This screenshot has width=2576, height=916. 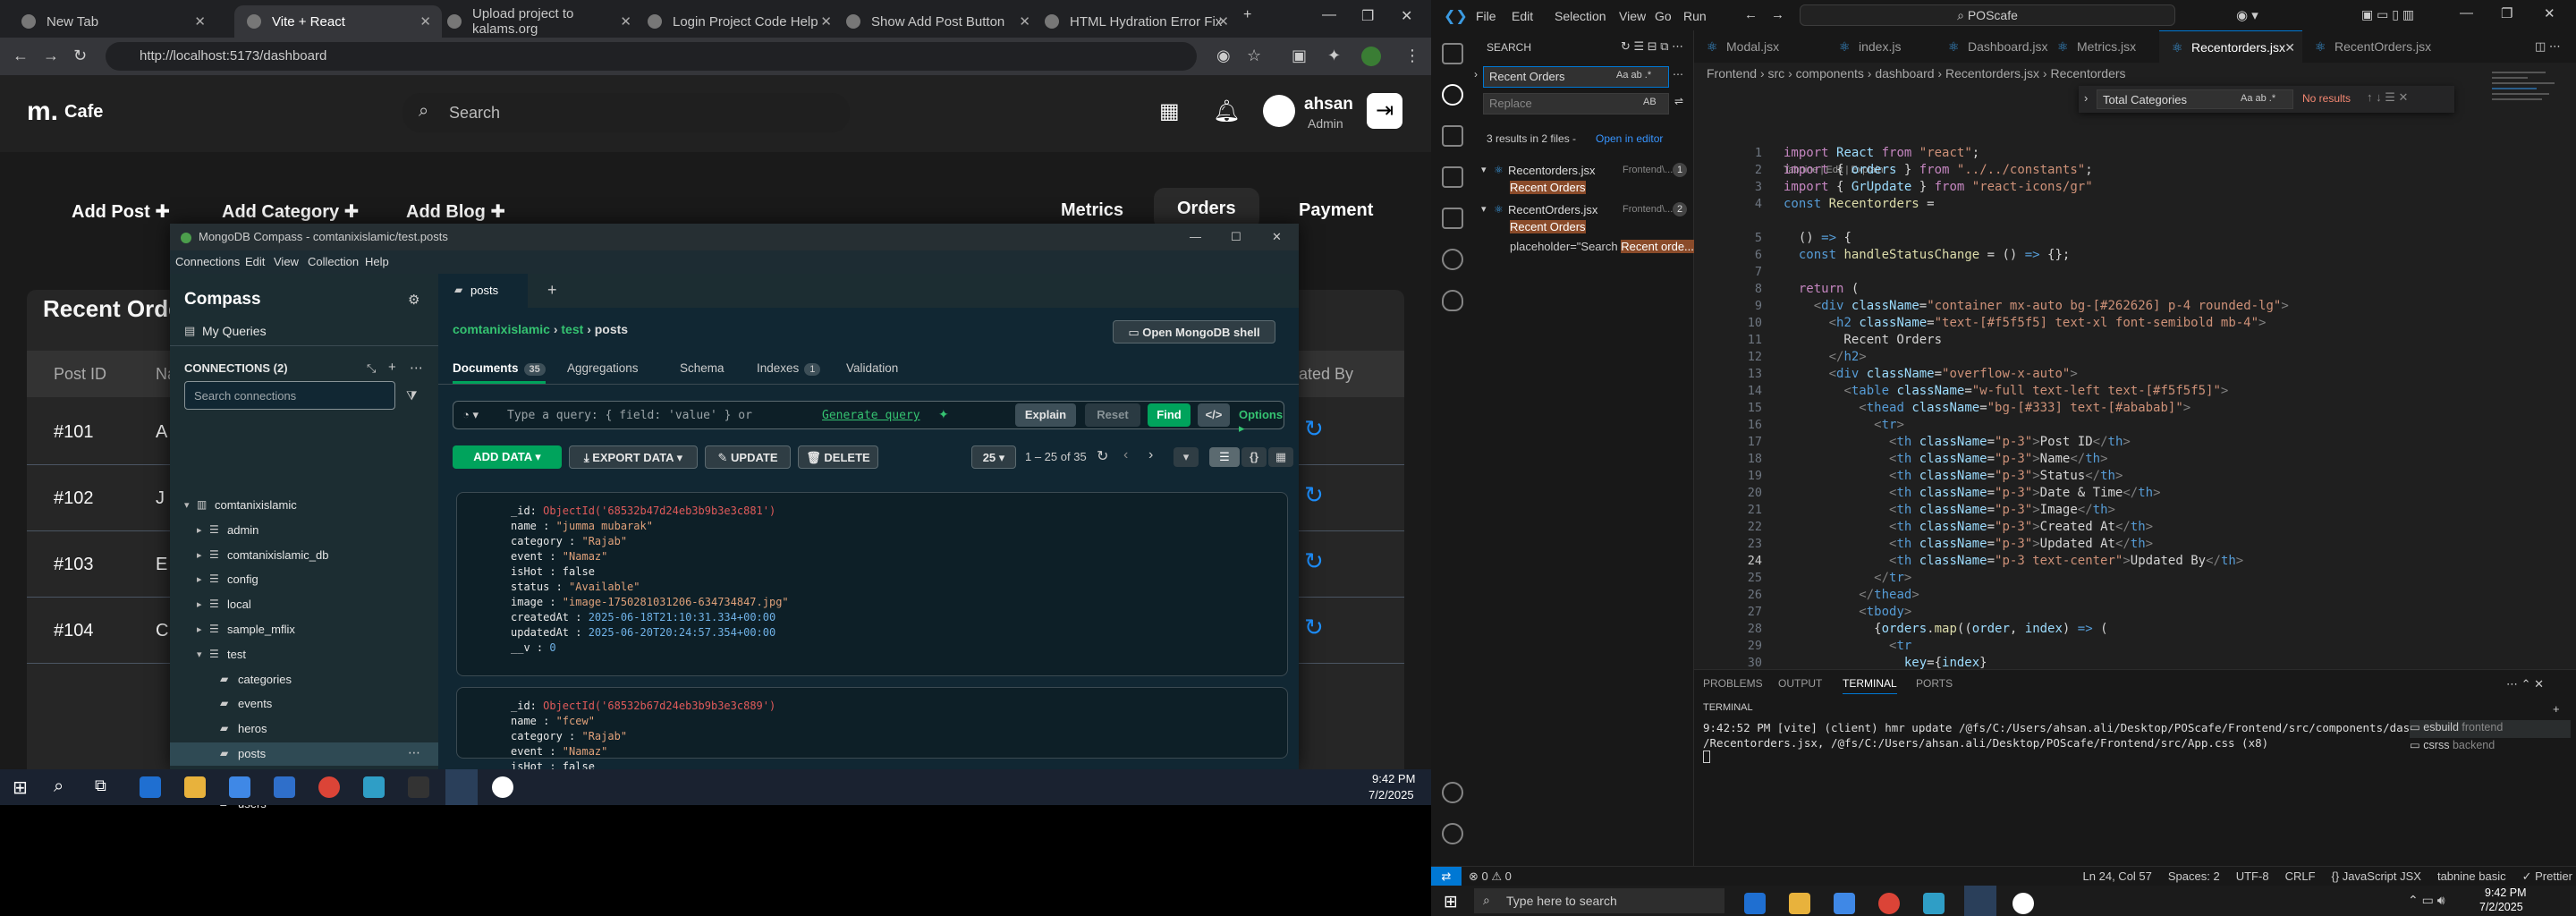 I want to click on menu-run: Run, so click(x=1695, y=16).